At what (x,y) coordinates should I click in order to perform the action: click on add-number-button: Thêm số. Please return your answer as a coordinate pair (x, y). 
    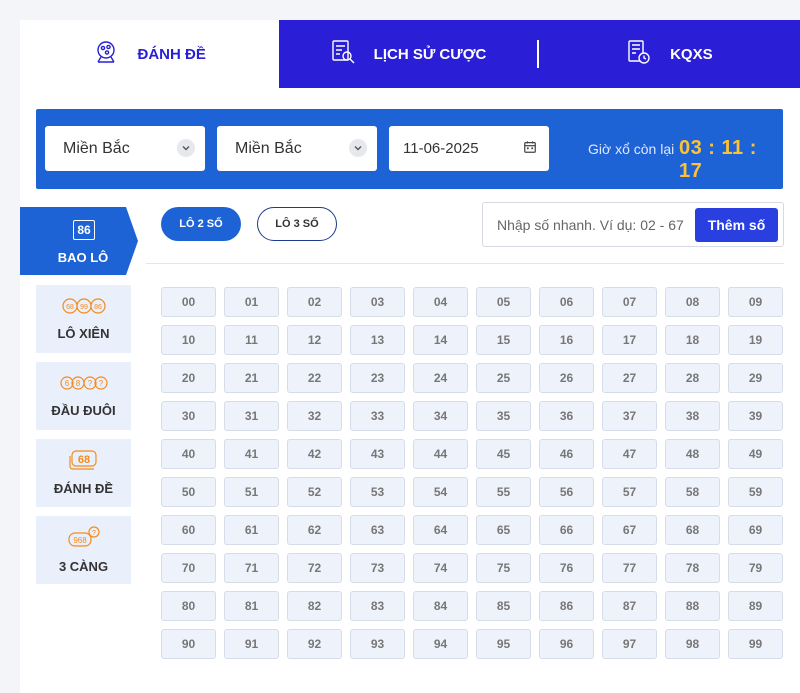
    Looking at the image, I should click on (736, 225).